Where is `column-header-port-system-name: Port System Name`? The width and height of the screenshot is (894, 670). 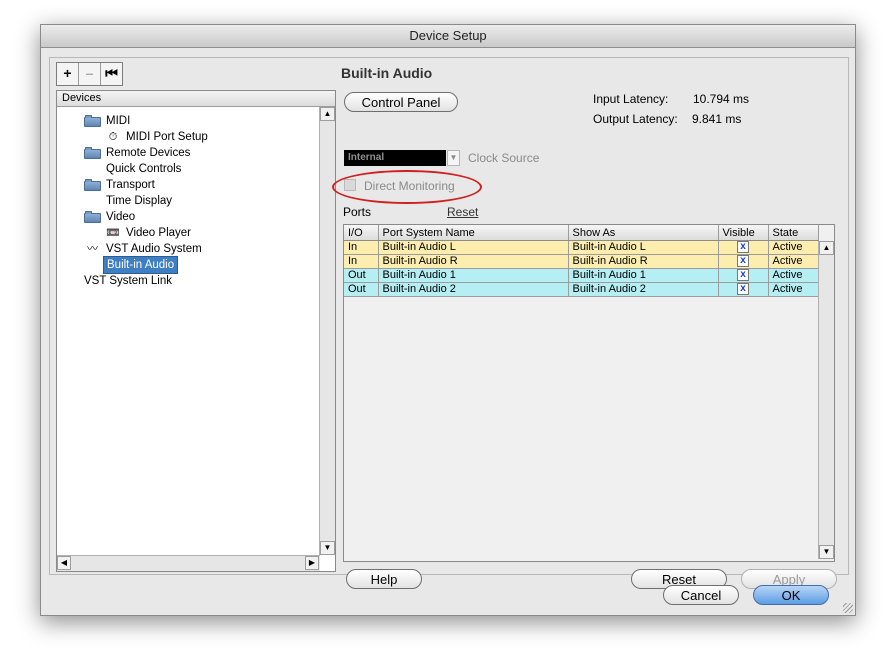
column-header-port-system-name: Port System Name is located at coordinates (473, 233).